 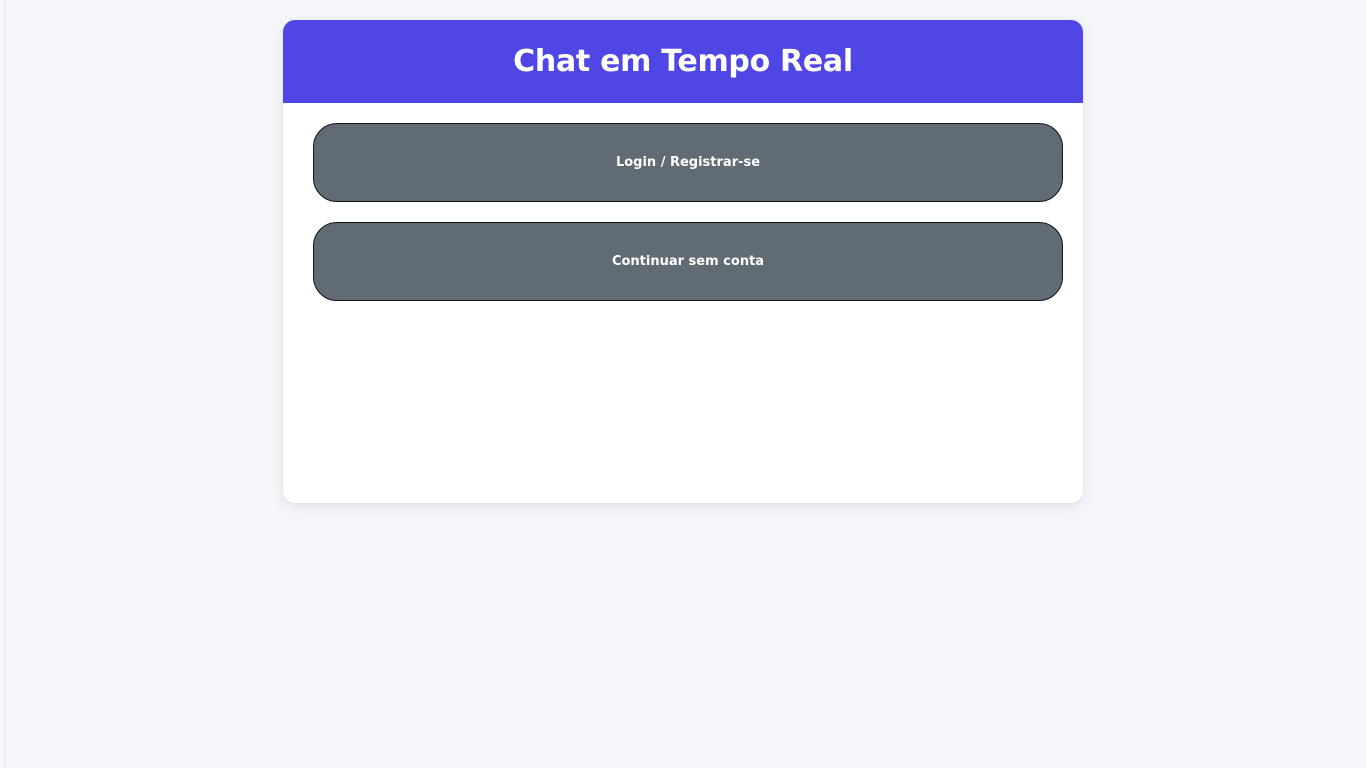 I want to click on page-title: Chat em Tempo Real, so click(x=683, y=61).